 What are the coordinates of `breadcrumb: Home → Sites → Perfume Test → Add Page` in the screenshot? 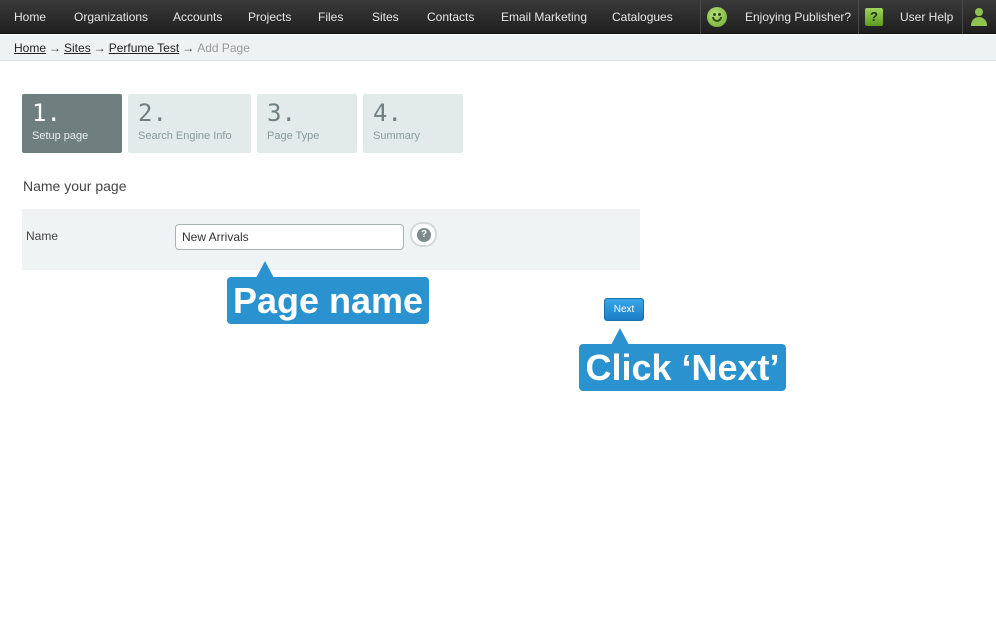 It's located at (498, 48).